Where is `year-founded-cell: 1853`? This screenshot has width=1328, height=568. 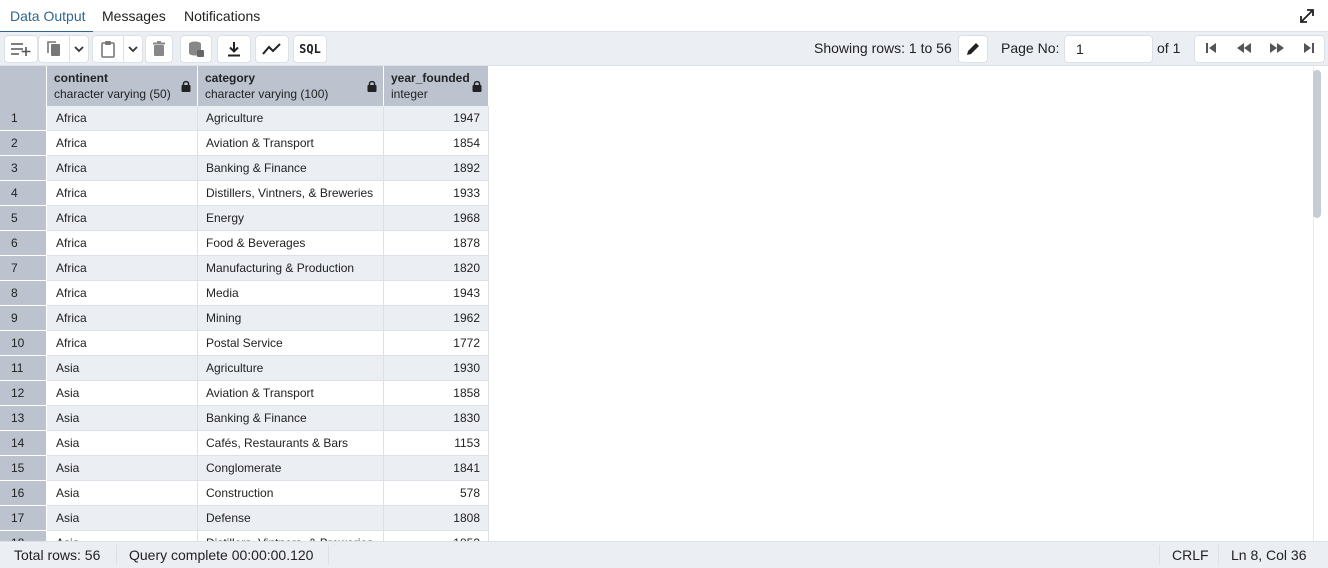 year-founded-cell: 1853 is located at coordinates (436, 536).